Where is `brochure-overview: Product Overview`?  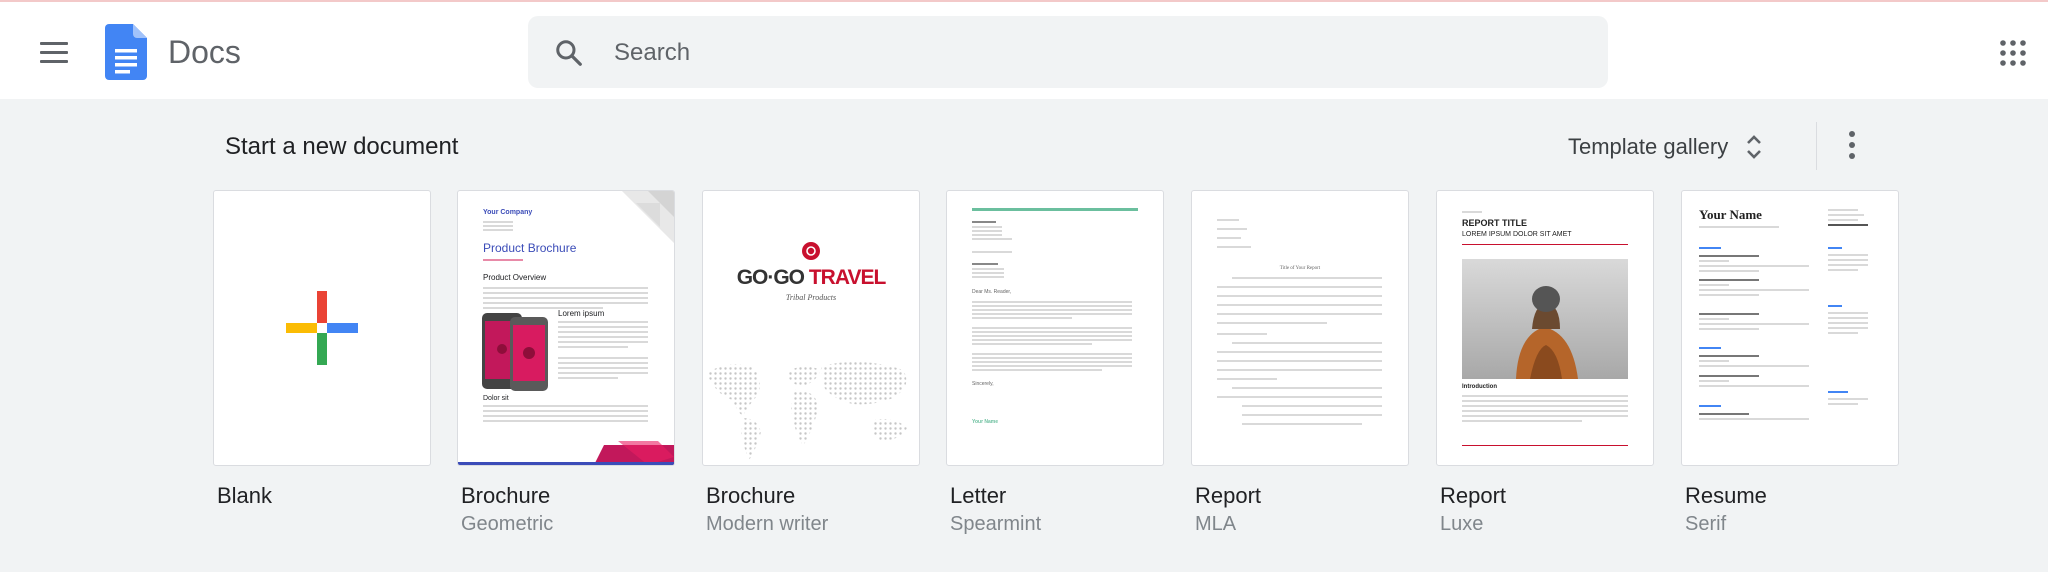
brochure-overview: Product Overview is located at coordinates (515, 277).